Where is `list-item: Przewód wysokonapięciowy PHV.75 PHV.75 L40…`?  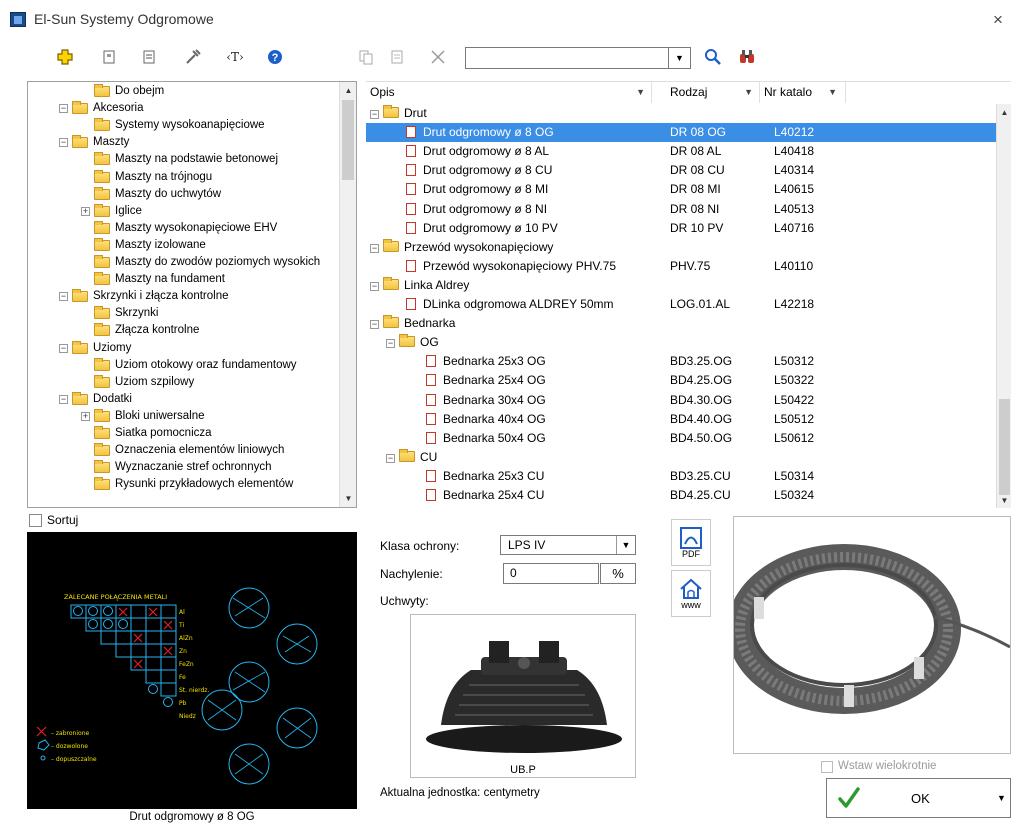
list-item: Przewód wysokonapięciowy PHV.75 PHV.75 L40… is located at coordinates (681, 266).